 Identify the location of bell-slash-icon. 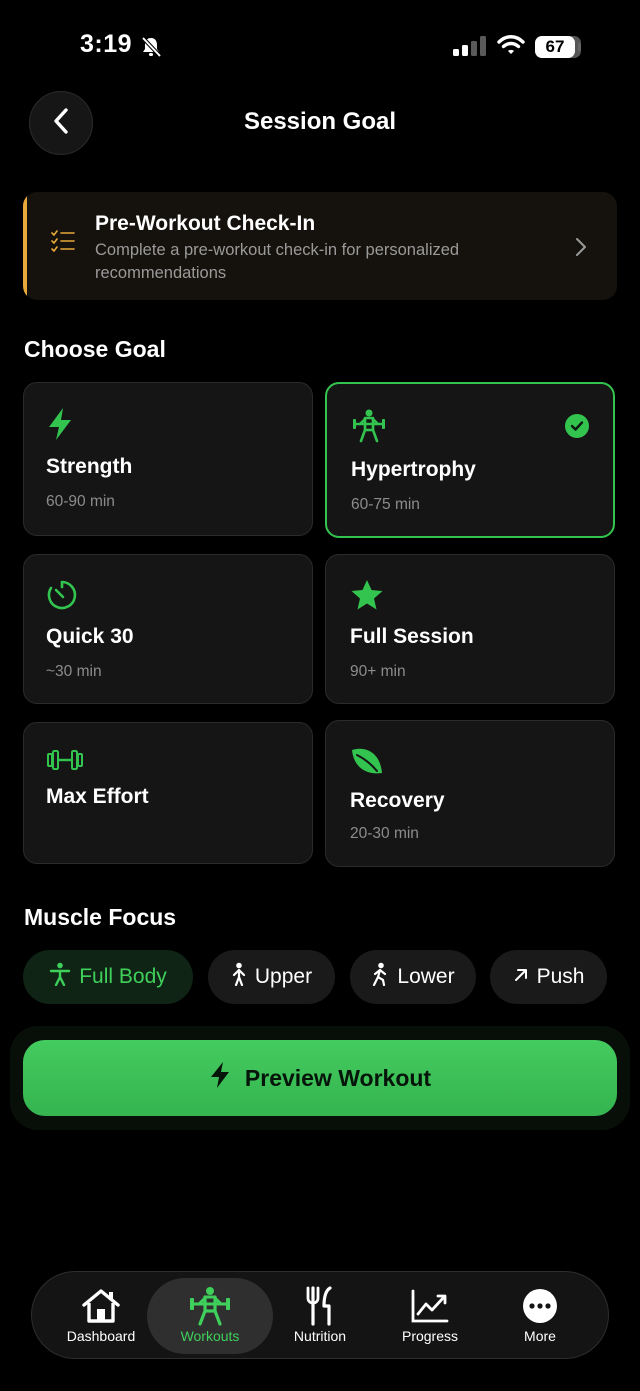
(151, 49).